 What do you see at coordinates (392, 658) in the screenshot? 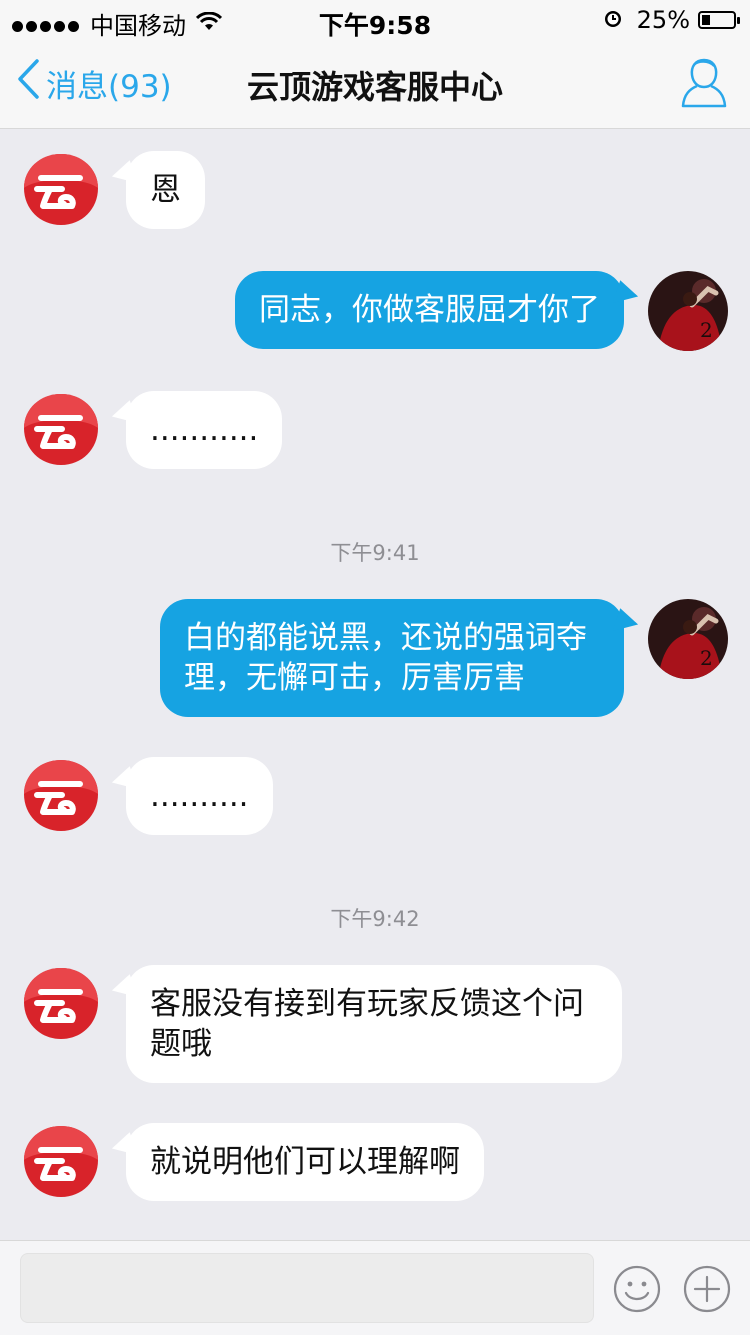
I see `message-bubble-outgoing: 白的都能说黑，还说的强词夺理，无懈可击，厉害厉害` at bounding box center [392, 658].